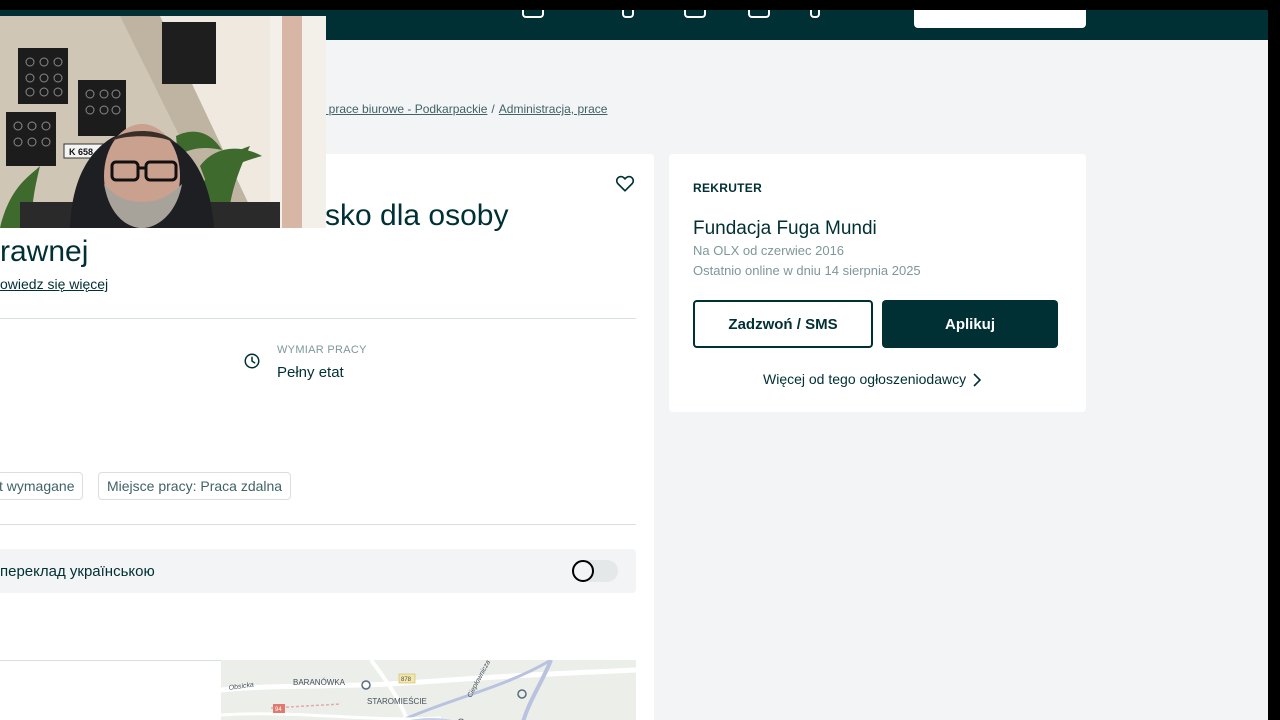  I want to click on map-label-baranowka: BARANÓWKA, so click(319, 682).